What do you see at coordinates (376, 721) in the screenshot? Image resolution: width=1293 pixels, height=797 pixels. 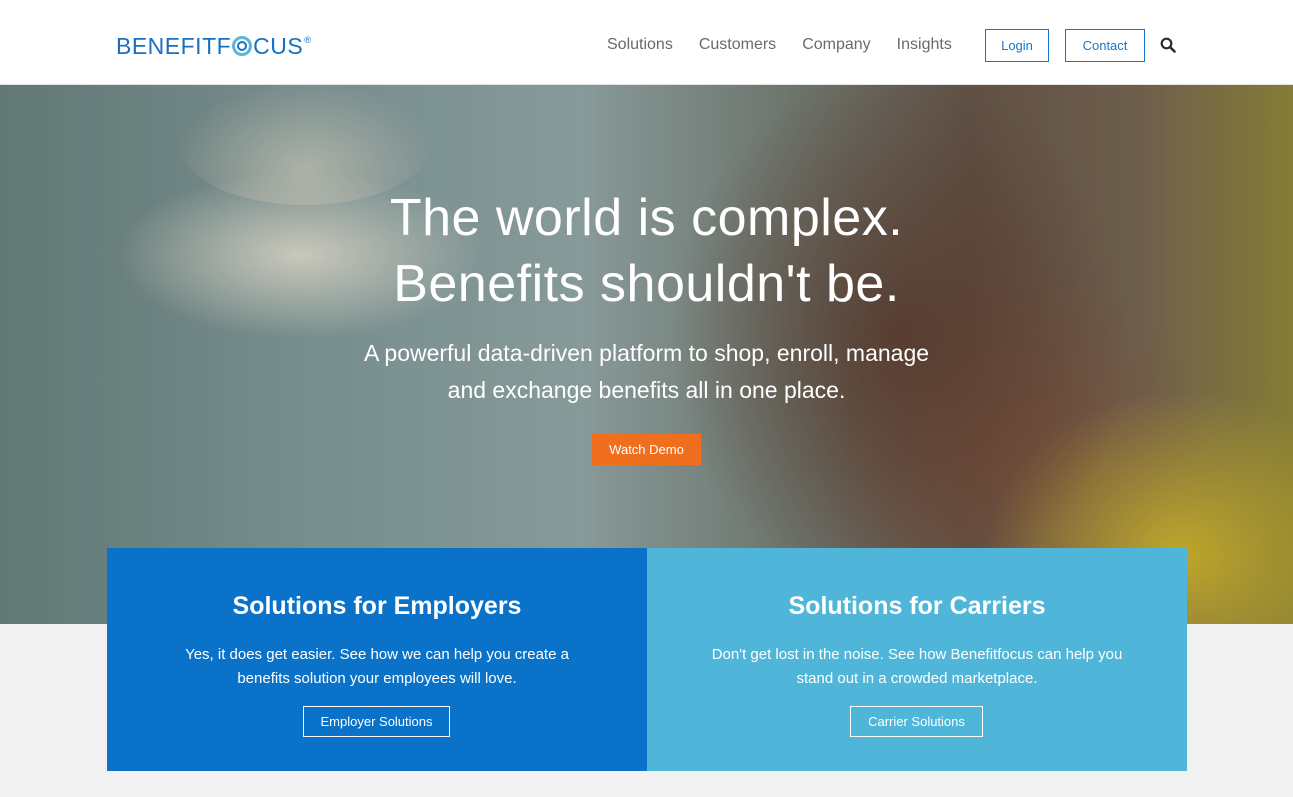 I see `employer-solutions-button: Employer Solutions` at bounding box center [376, 721].